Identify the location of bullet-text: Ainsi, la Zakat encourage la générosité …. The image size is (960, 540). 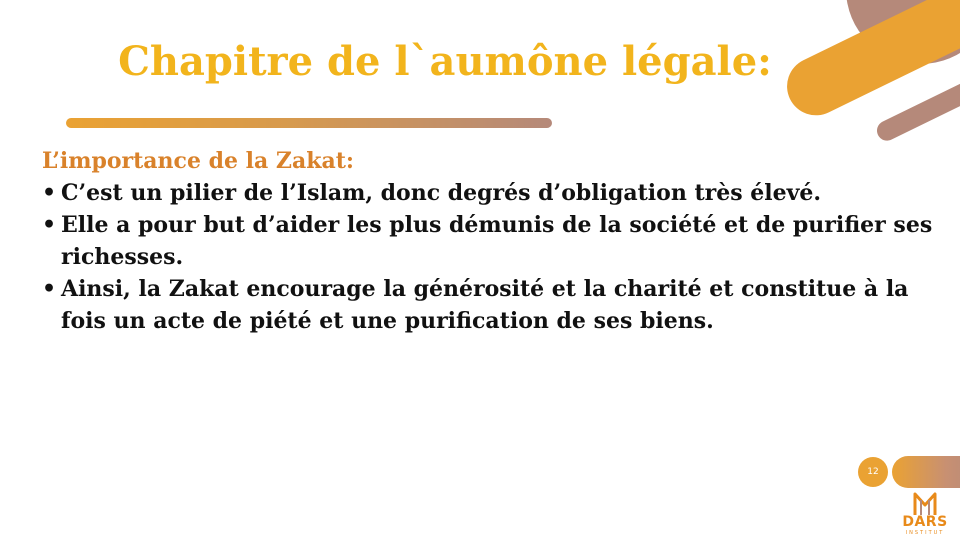
(485, 305).